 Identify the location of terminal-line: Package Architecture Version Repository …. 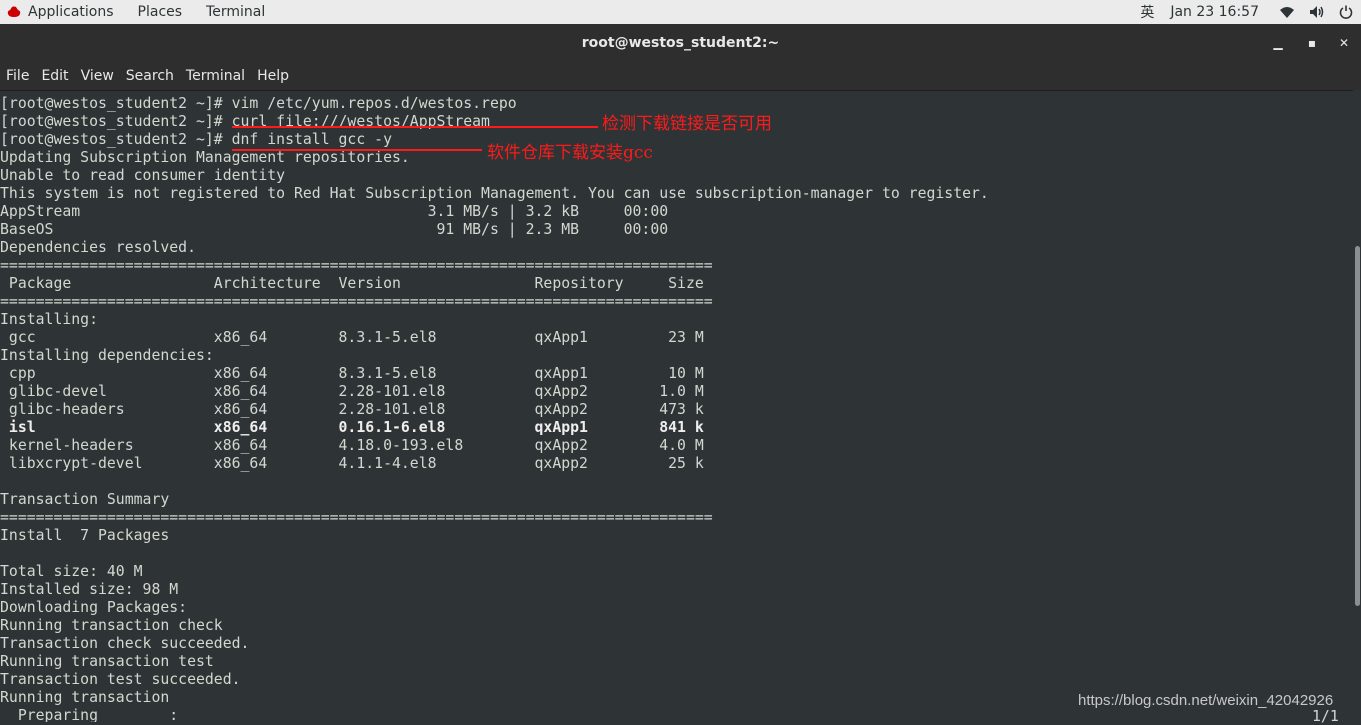
(352, 283).